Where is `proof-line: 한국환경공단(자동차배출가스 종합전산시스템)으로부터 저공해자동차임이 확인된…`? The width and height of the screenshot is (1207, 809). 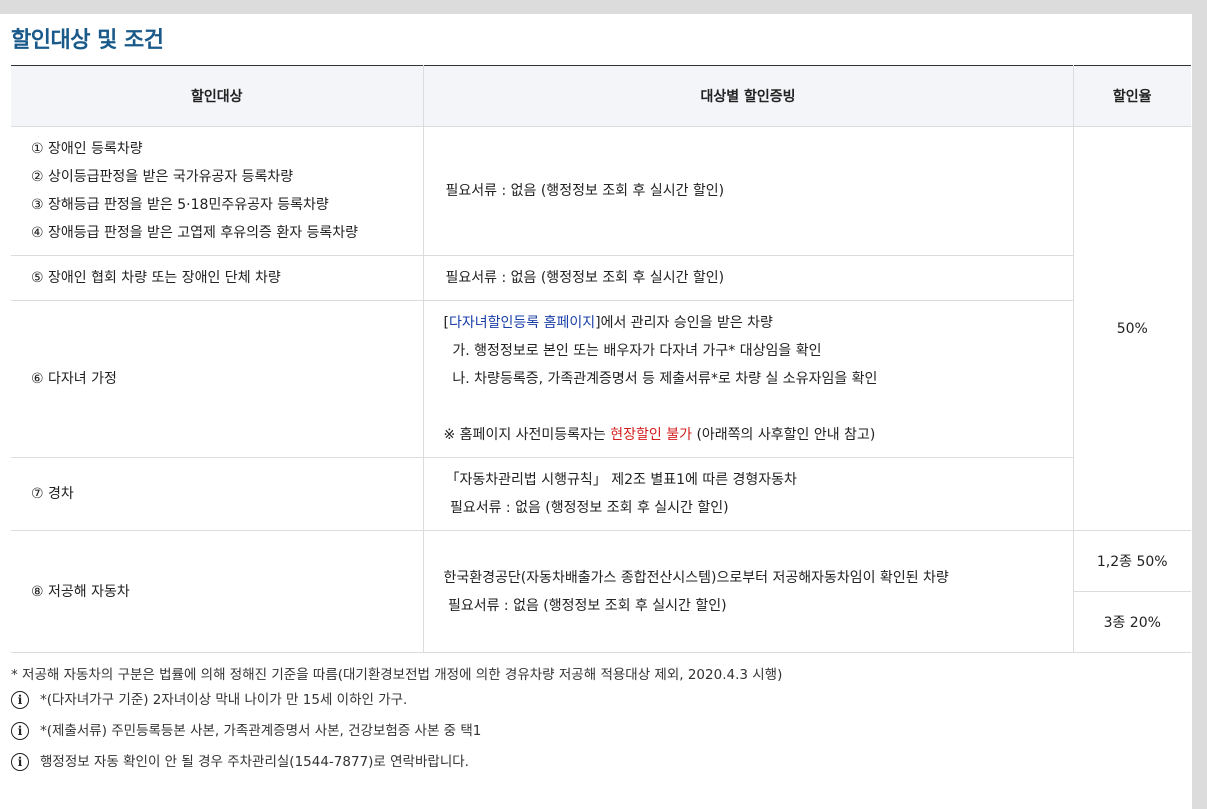 proof-line: 한국환경공단(자동차배출가스 종합전산시스템)으로부터 저공해자동차임이 확인된… is located at coordinates (696, 577).